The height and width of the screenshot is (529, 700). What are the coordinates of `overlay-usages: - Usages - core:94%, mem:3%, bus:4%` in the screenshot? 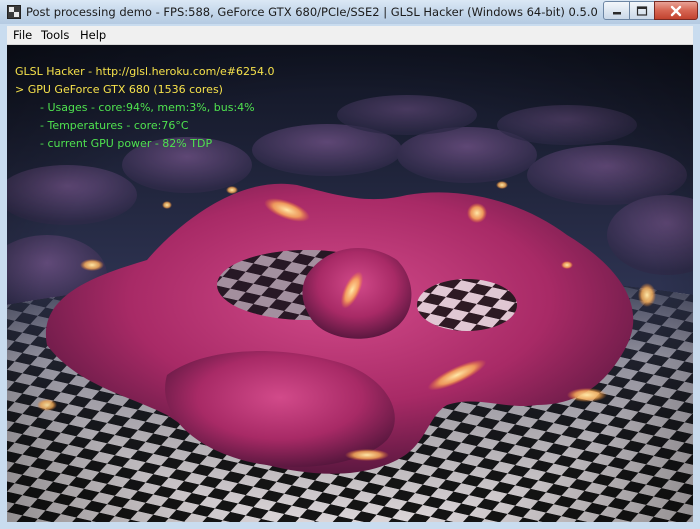 It's located at (147, 107).